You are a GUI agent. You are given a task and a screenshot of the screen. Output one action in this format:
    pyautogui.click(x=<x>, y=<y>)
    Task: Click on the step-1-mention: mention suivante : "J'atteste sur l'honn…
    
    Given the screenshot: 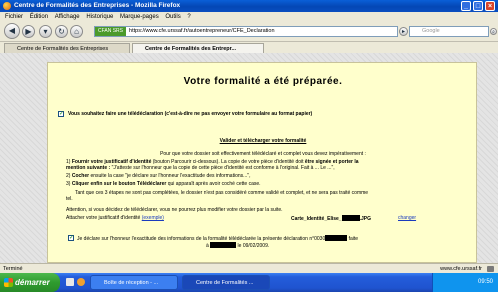 What is the action you would take?
    pyautogui.click(x=200, y=168)
    